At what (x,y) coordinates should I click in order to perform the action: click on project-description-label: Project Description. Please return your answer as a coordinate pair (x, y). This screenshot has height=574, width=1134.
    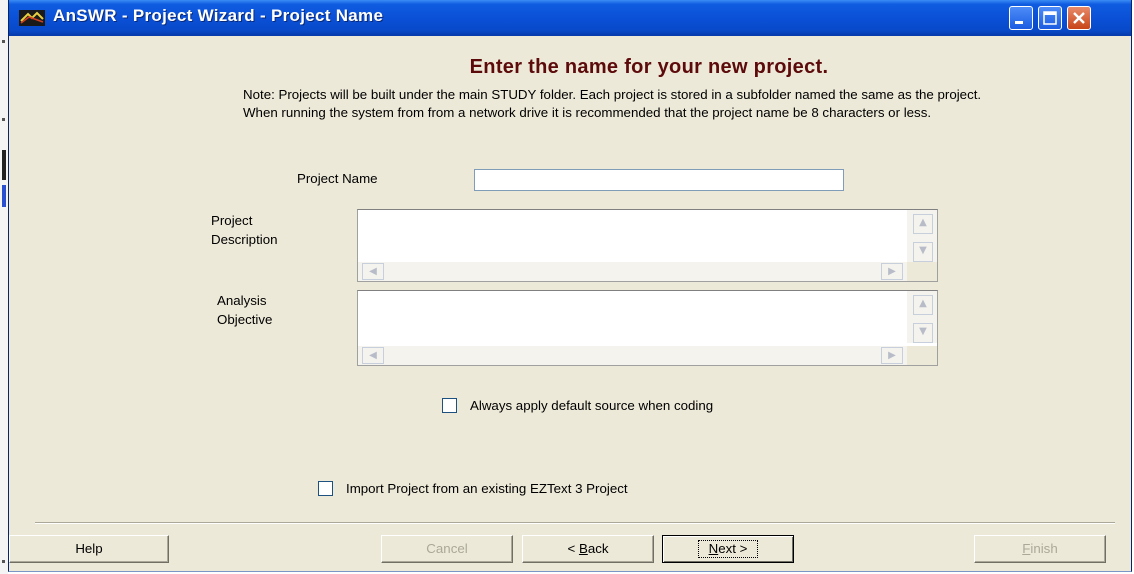
    Looking at the image, I should click on (244, 230).